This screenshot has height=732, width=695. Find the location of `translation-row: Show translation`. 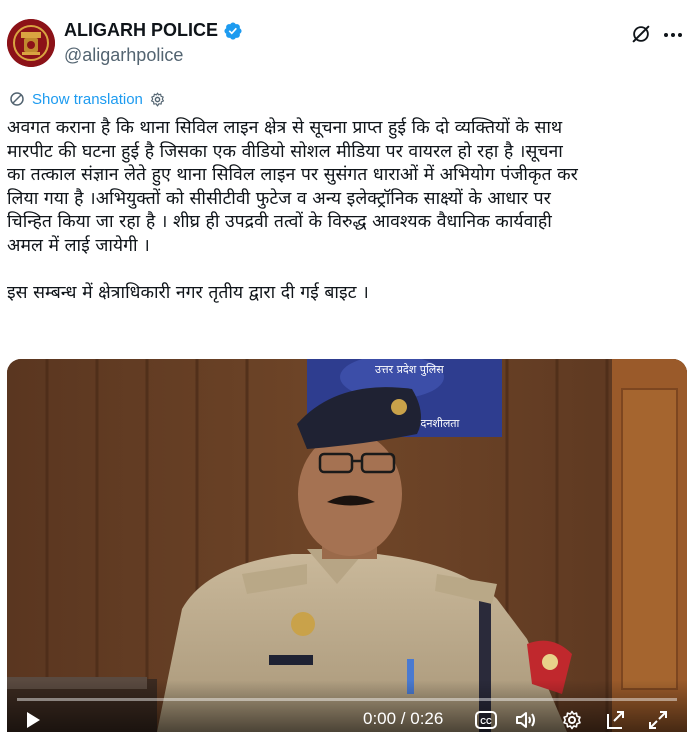

translation-row: Show translation is located at coordinates (87, 99).